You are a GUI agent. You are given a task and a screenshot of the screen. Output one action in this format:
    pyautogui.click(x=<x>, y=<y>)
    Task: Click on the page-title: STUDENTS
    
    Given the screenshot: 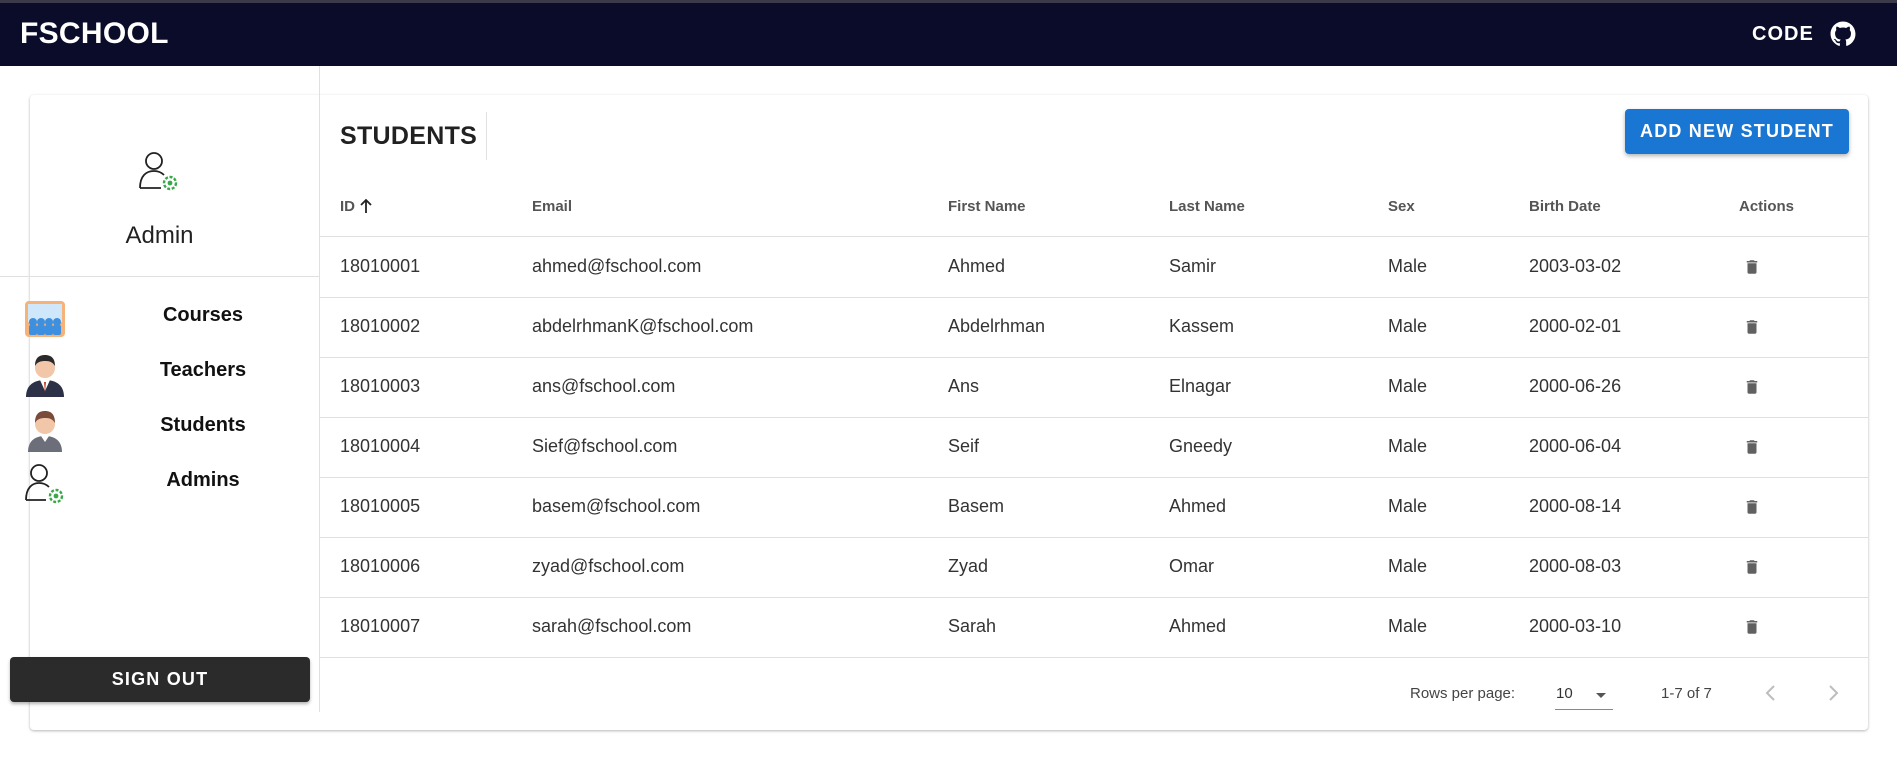 What is the action you would take?
    pyautogui.click(x=409, y=136)
    